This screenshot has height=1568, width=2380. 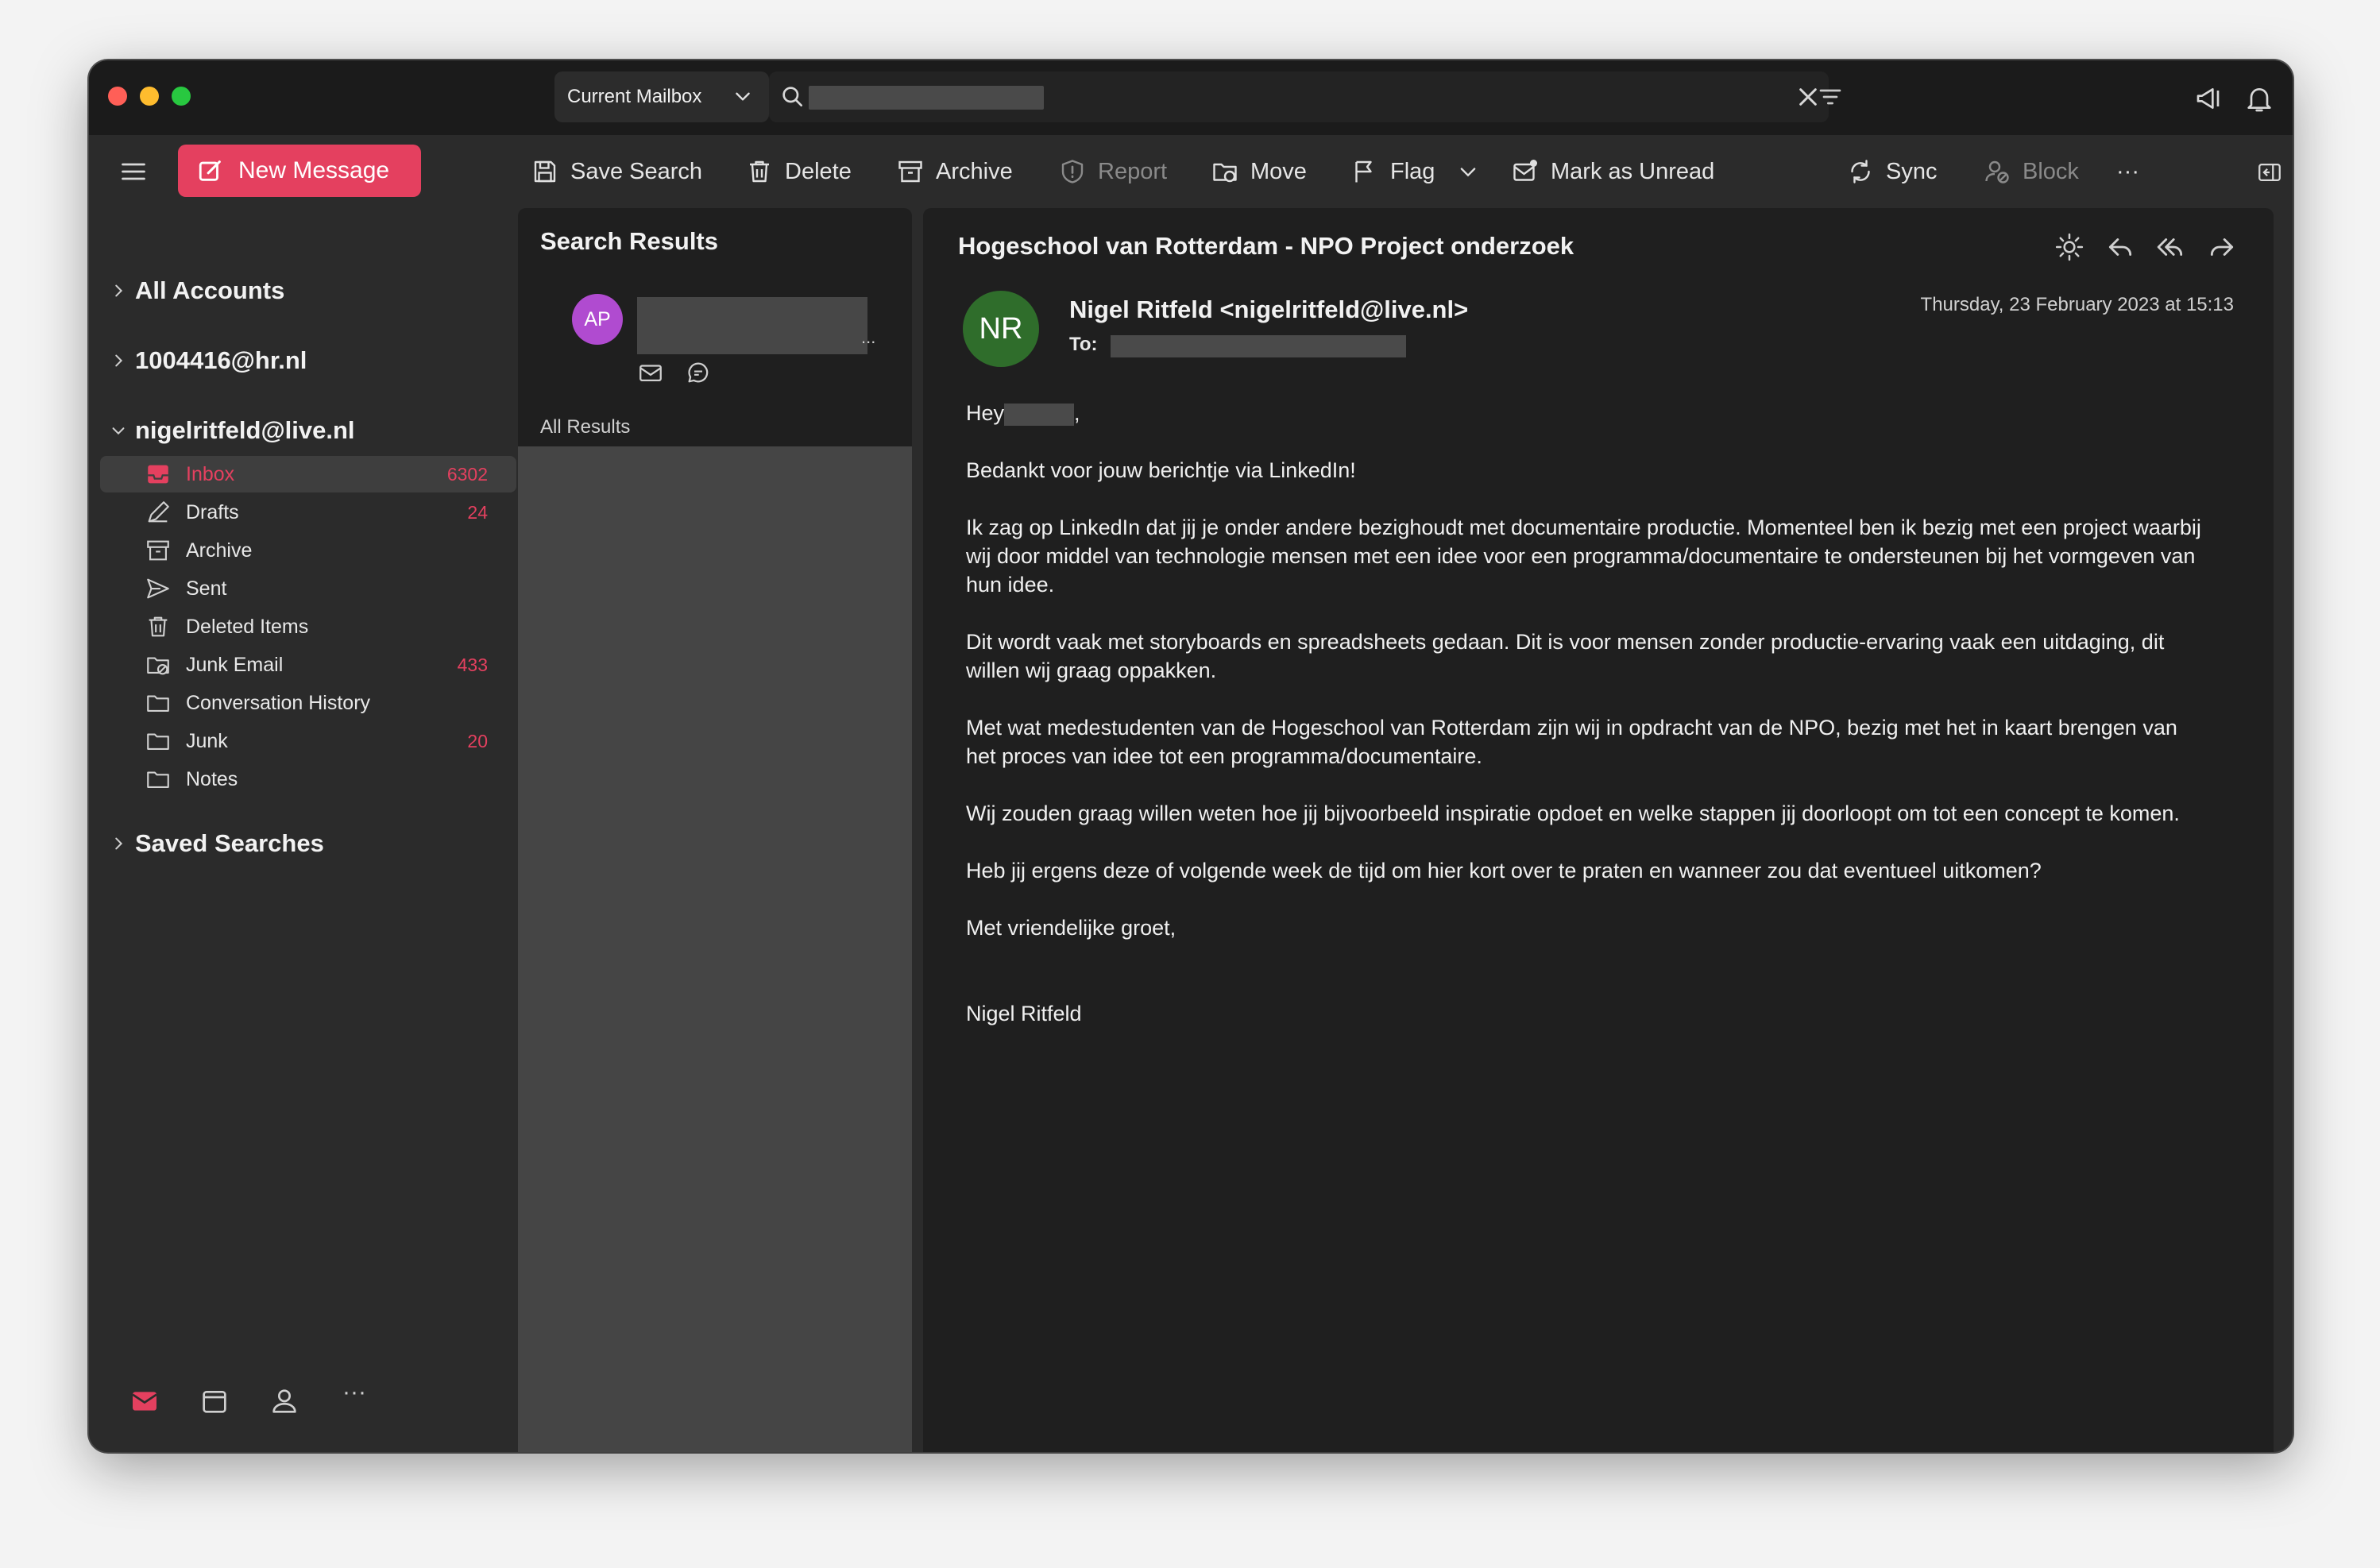 What do you see at coordinates (2120, 247) in the screenshot?
I see `reply-icon` at bounding box center [2120, 247].